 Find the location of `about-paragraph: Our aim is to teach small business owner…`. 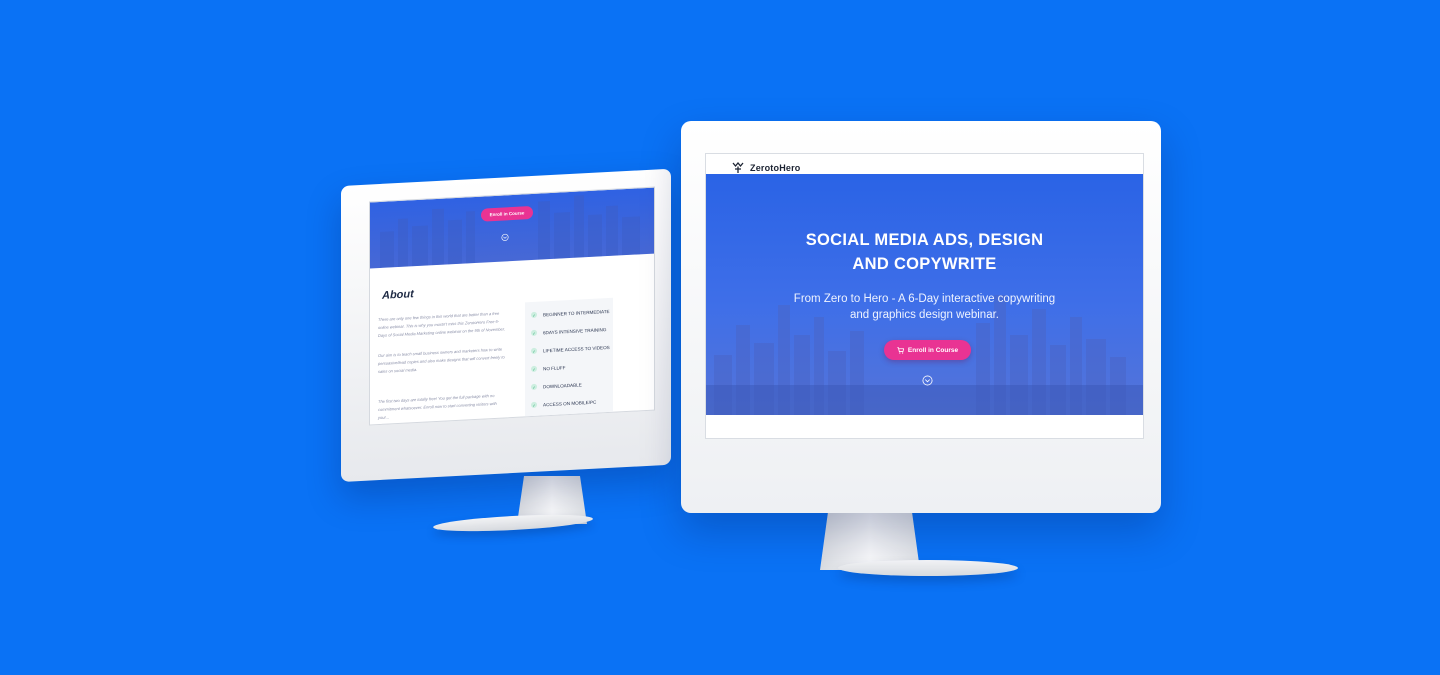

about-paragraph: Our aim is to teach small business owner… is located at coordinates (441, 360).